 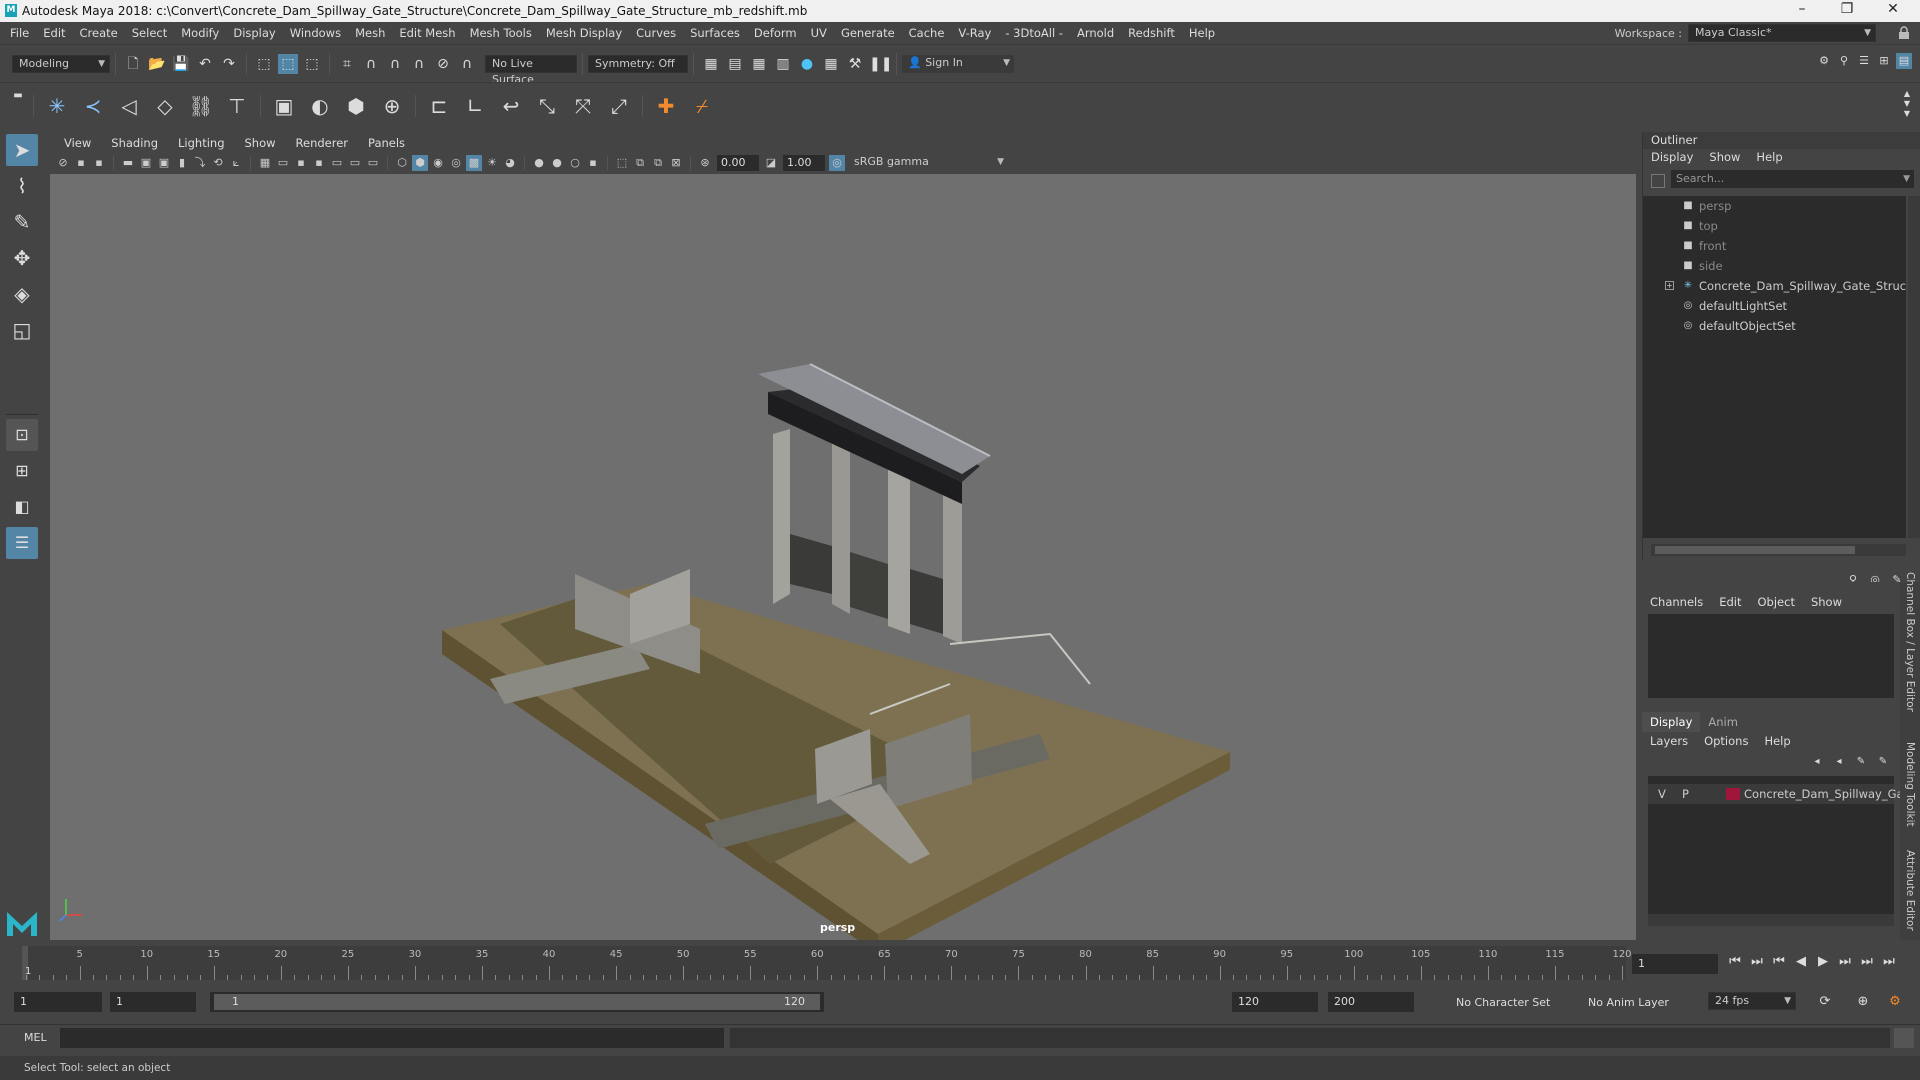 What do you see at coordinates (1863, 1002) in the screenshot?
I see `auto-key-icon: ⊕` at bounding box center [1863, 1002].